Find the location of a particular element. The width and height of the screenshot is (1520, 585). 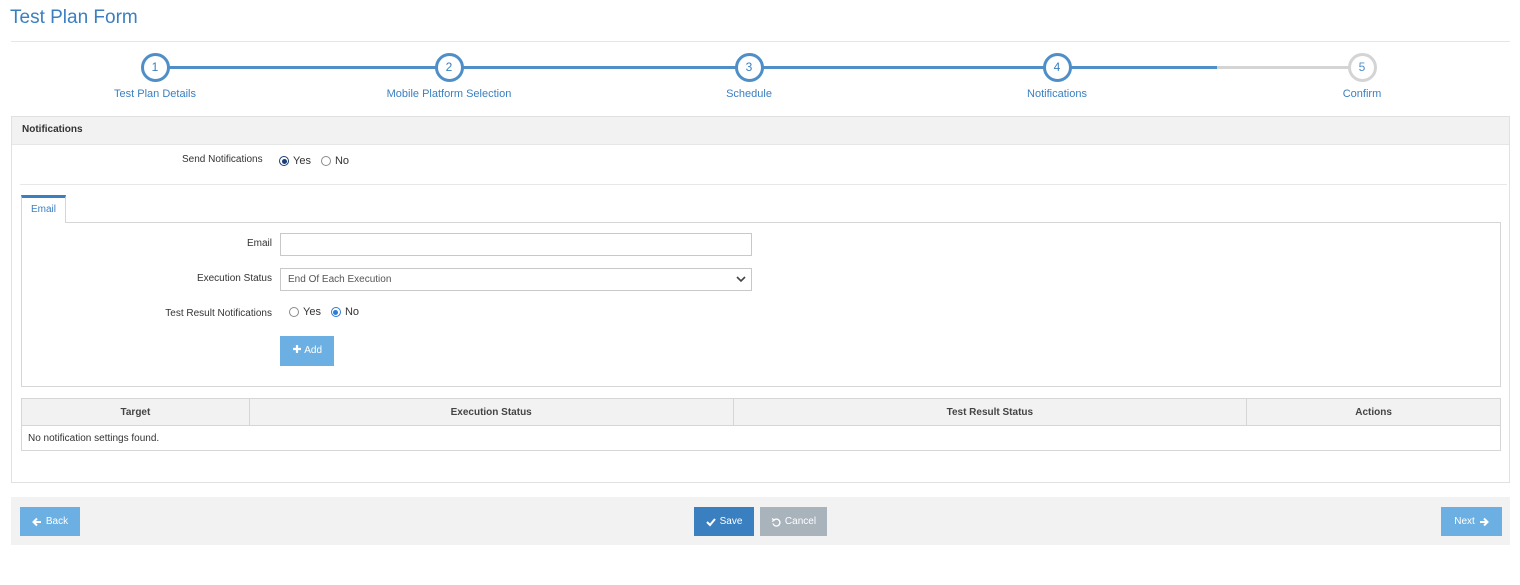

add-button: Add is located at coordinates (307, 351).